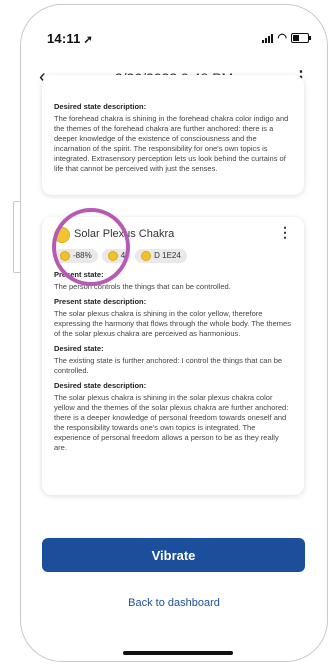 The width and height of the screenshot is (330, 665). I want to click on section-heading: Present state:, so click(79, 274).